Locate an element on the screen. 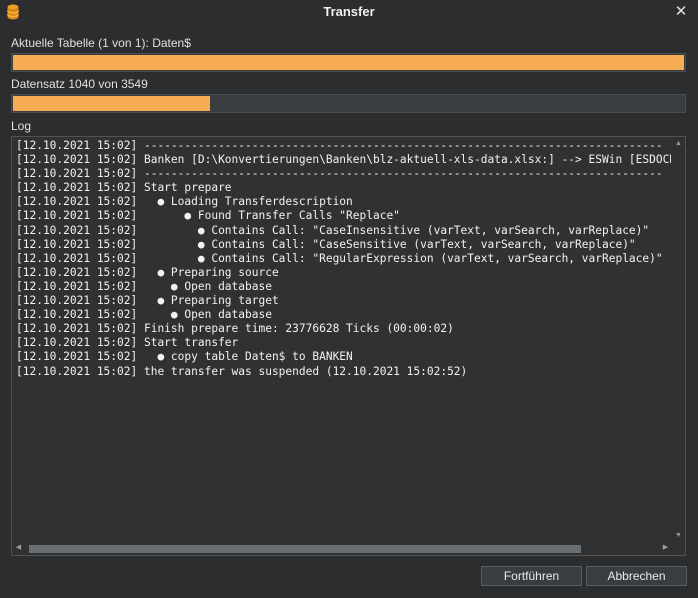 The width and height of the screenshot is (698, 598). table-progress-fill is located at coordinates (348, 62).